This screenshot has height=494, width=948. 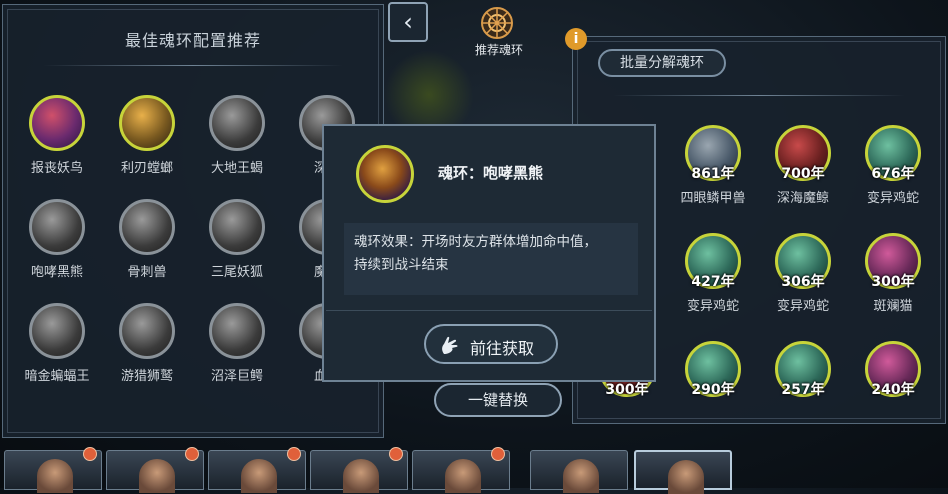 What do you see at coordinates (576, 39) in the screenshot?
I see `info-icon: i` at bounding box center [576, 39].